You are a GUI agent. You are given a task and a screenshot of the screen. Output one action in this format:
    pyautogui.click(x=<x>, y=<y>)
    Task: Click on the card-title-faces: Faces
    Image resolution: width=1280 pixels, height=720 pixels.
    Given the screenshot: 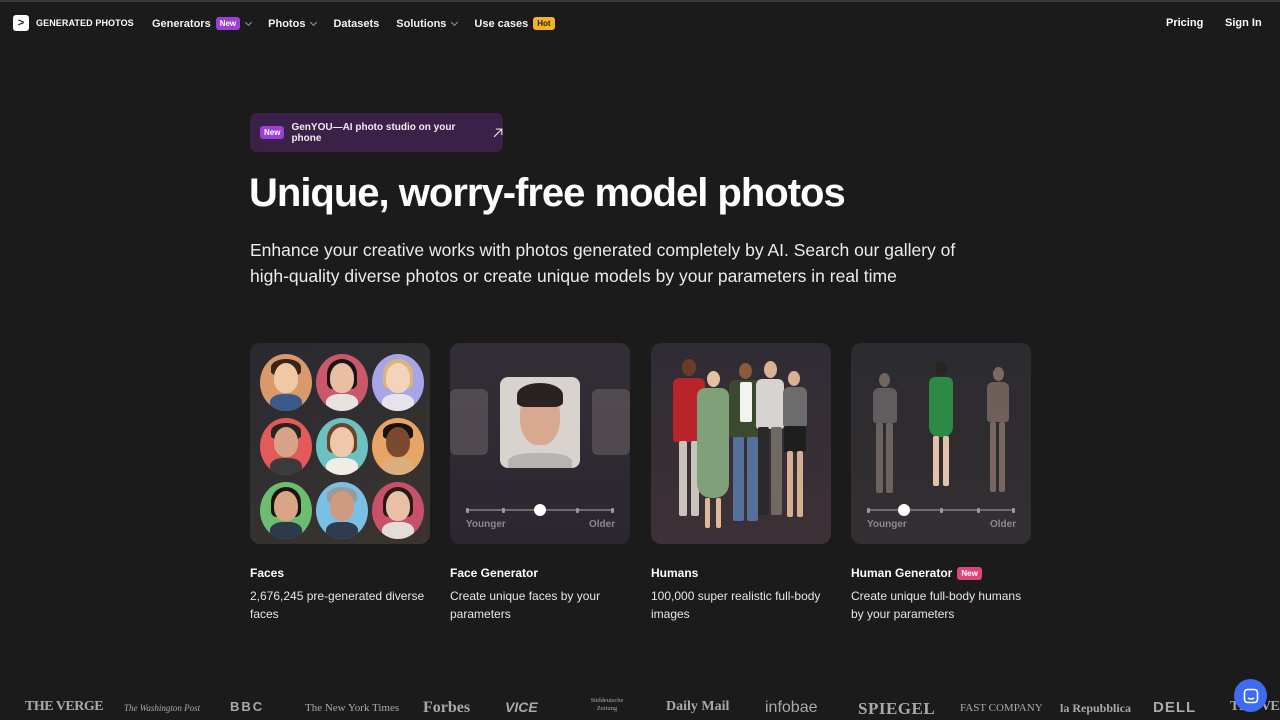 What is the action you would take?
    pyautogui.click(x=267, y=573)
    